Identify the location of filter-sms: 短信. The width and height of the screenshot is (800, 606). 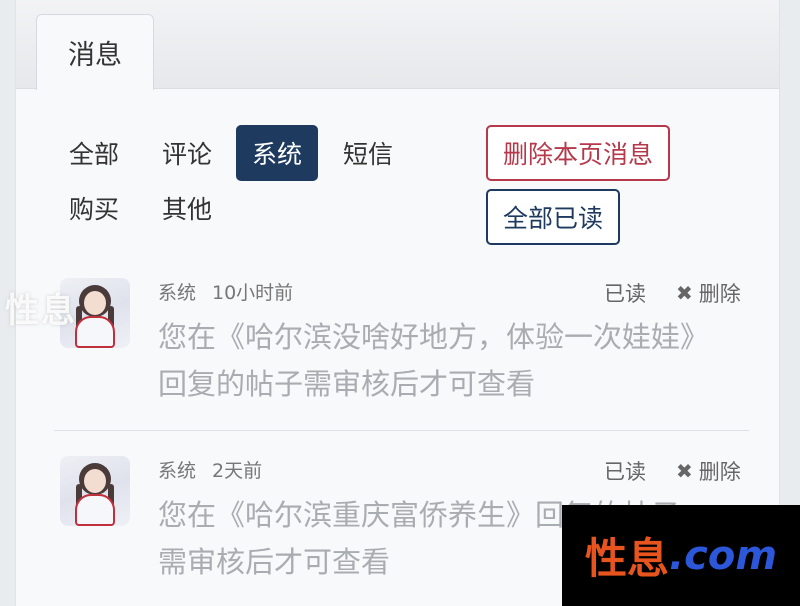
(368, 153).